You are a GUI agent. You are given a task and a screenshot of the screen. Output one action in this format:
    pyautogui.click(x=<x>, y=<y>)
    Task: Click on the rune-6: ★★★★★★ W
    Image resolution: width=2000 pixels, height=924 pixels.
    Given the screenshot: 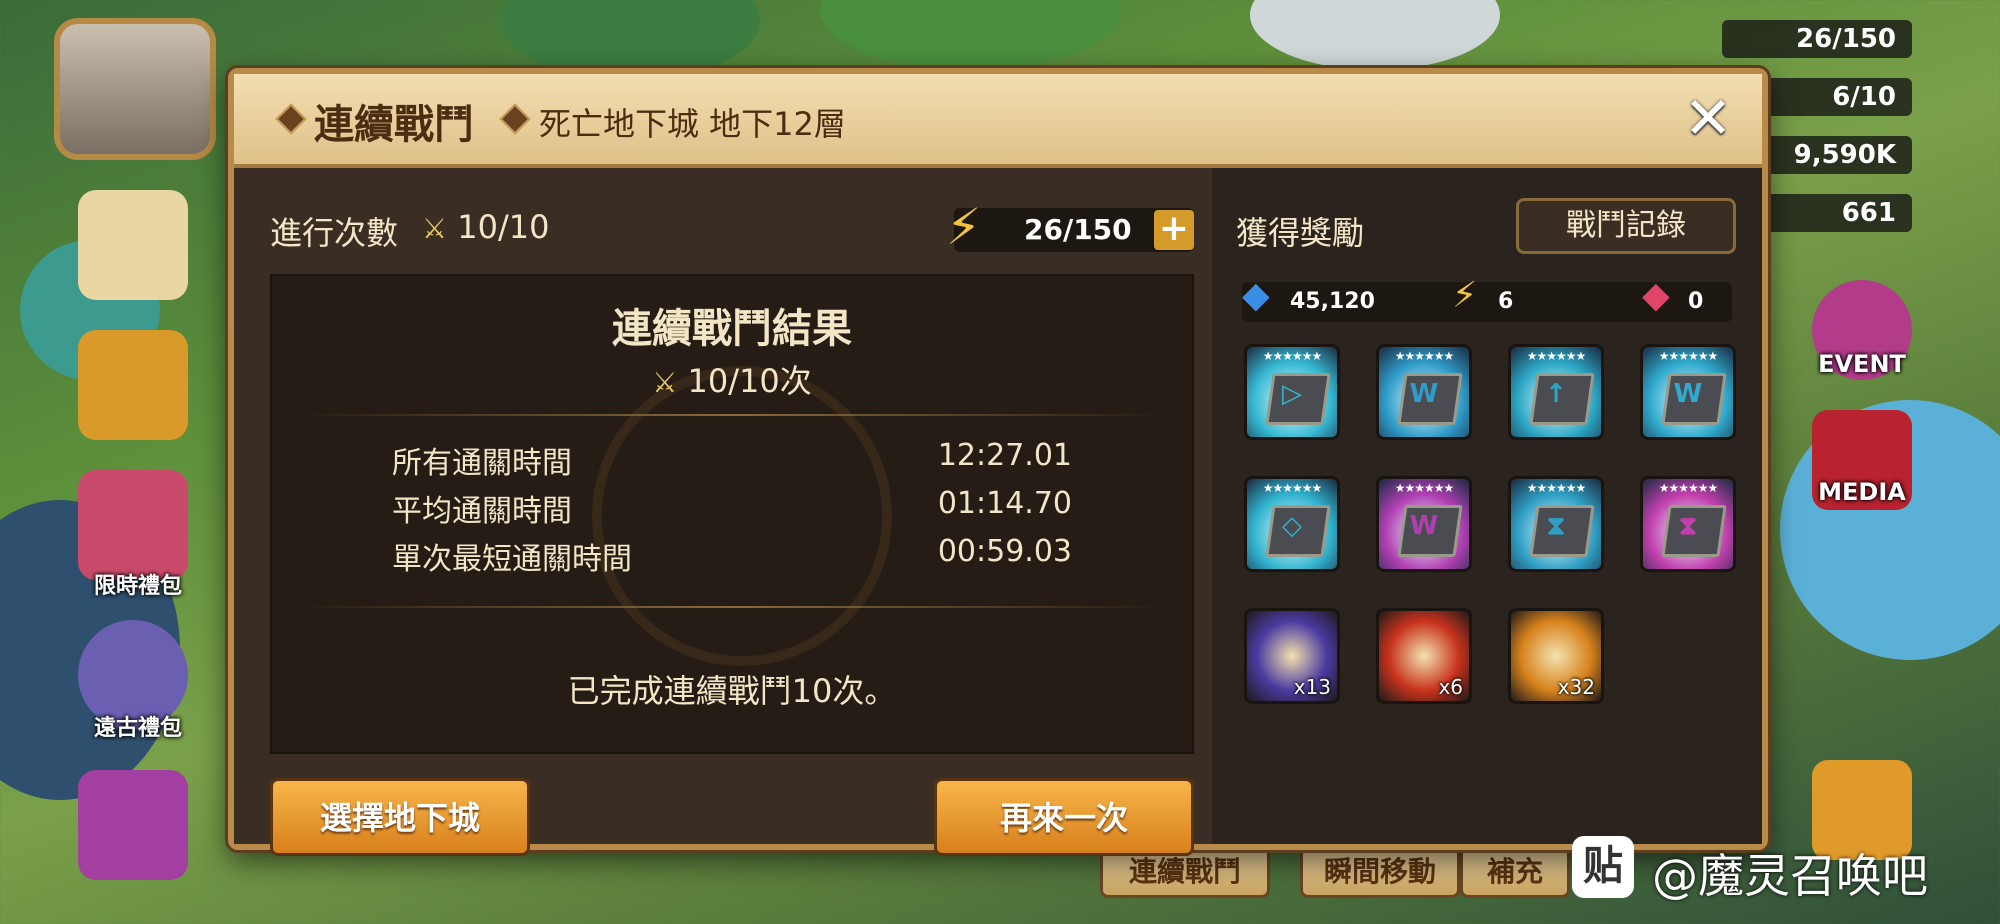 What is the action you would take?
    pyautogui.click(x=1424, y=524)
    